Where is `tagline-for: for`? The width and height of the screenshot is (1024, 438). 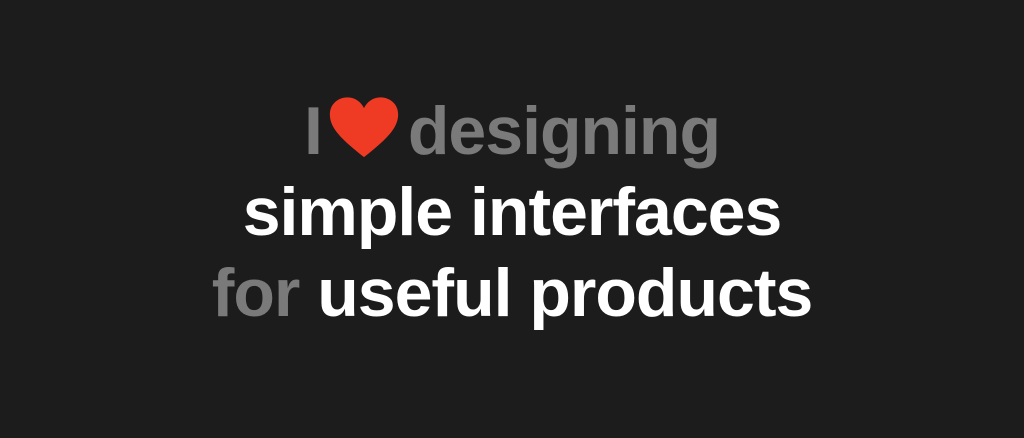 tagline-for: for is located at coordinates (256, 293).